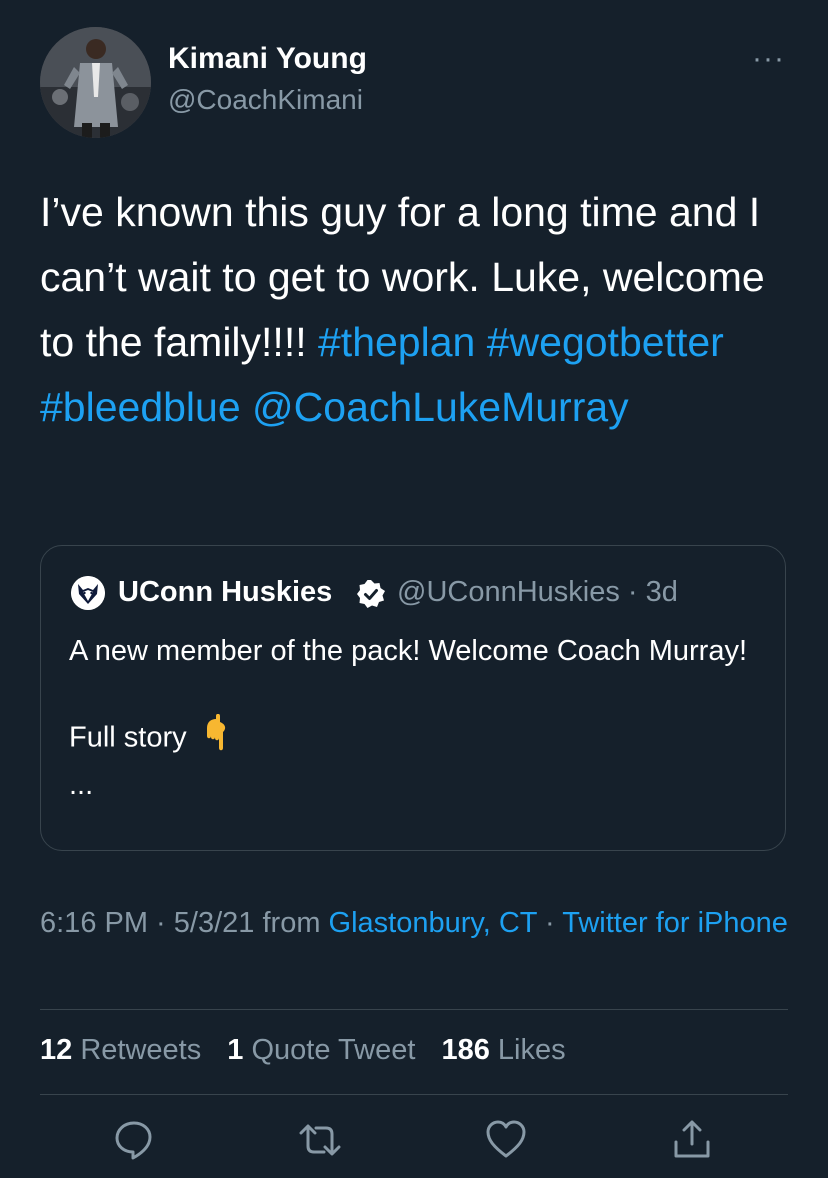  Describe the element at coordinates (56, 1050) in the screenshot. I see `retweets-count: 12` at that location.